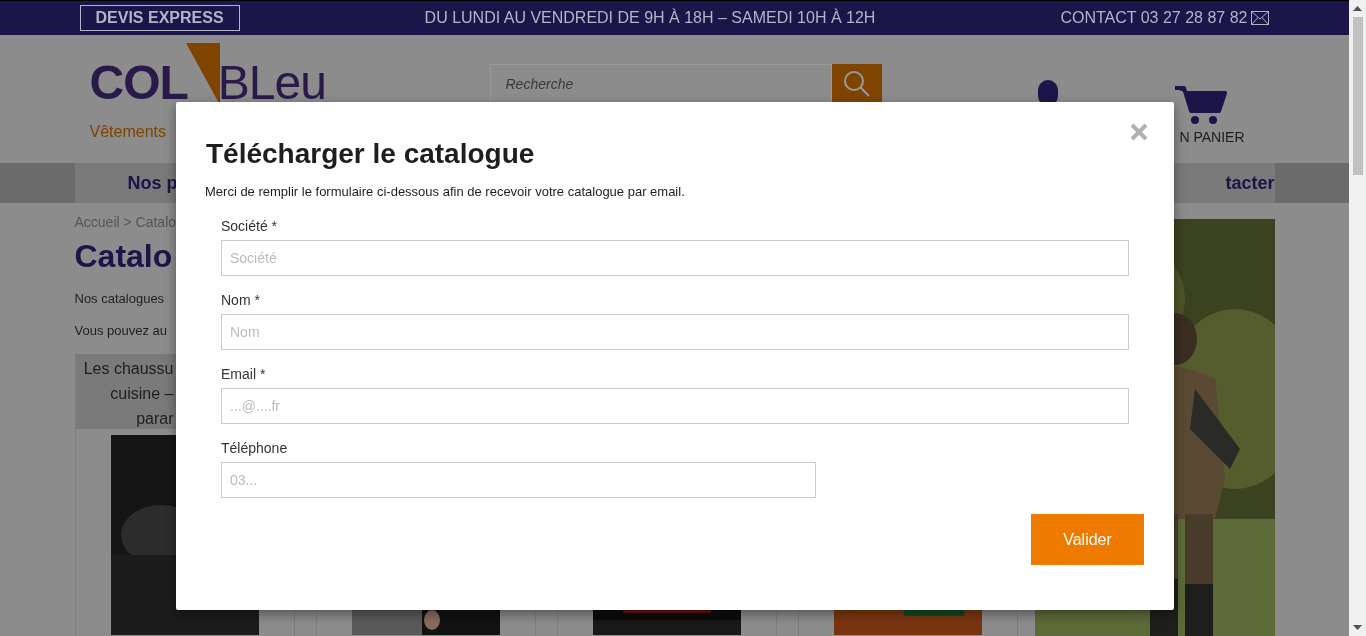 This screenshot has height=636, width=1366. What do you see at coordinates (371, 154) in the screenshot?
I see `dialog-title: Télécharger le catalogue` at bounding box center [371, 154].